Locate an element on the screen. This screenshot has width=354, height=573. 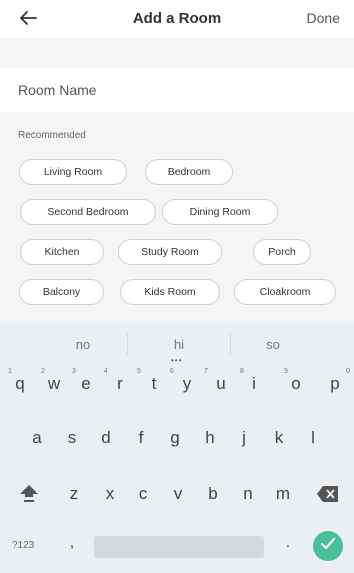
key-p: p is located at coordinates (335, 384).